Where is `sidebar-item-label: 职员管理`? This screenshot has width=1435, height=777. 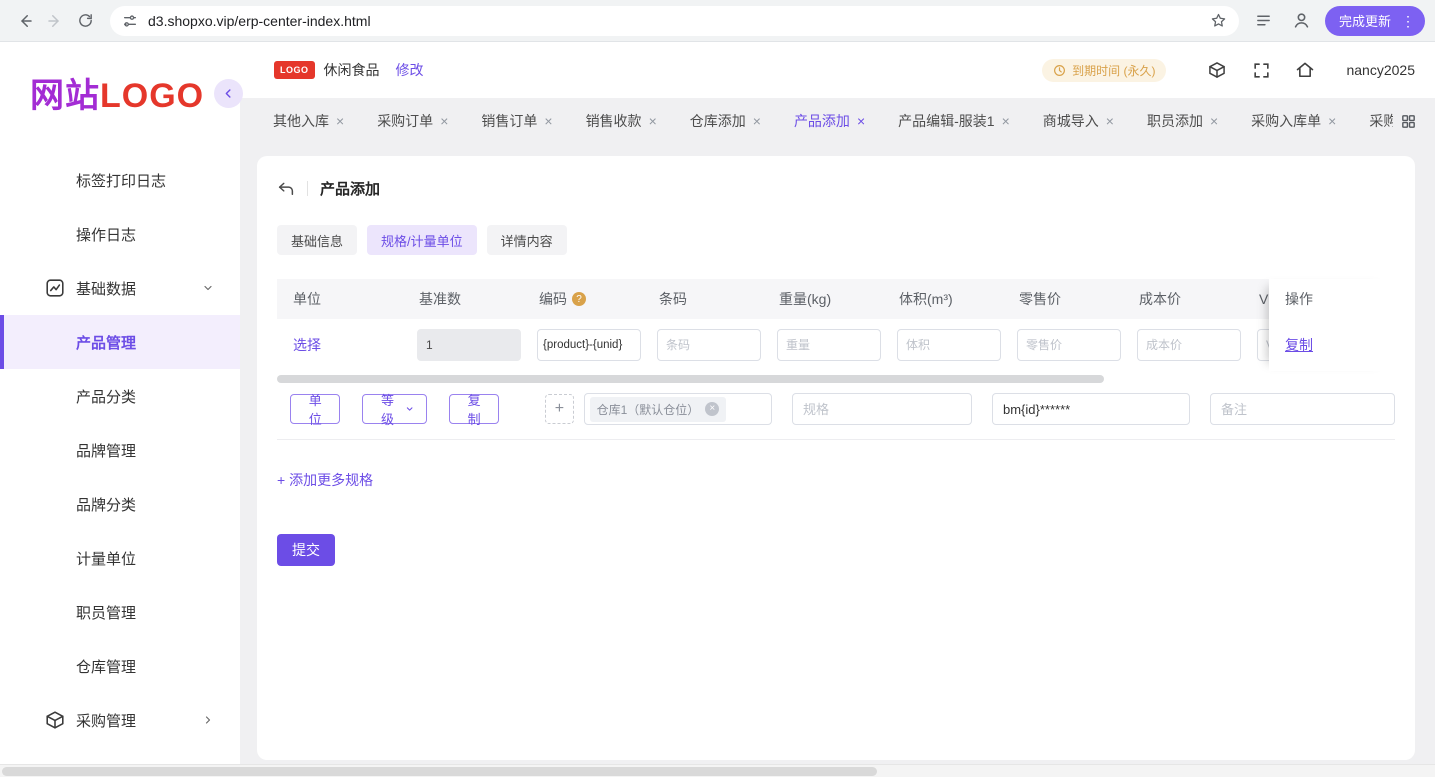
sidebar-item-label: 职员管理 is located at coordinates (106, 613).